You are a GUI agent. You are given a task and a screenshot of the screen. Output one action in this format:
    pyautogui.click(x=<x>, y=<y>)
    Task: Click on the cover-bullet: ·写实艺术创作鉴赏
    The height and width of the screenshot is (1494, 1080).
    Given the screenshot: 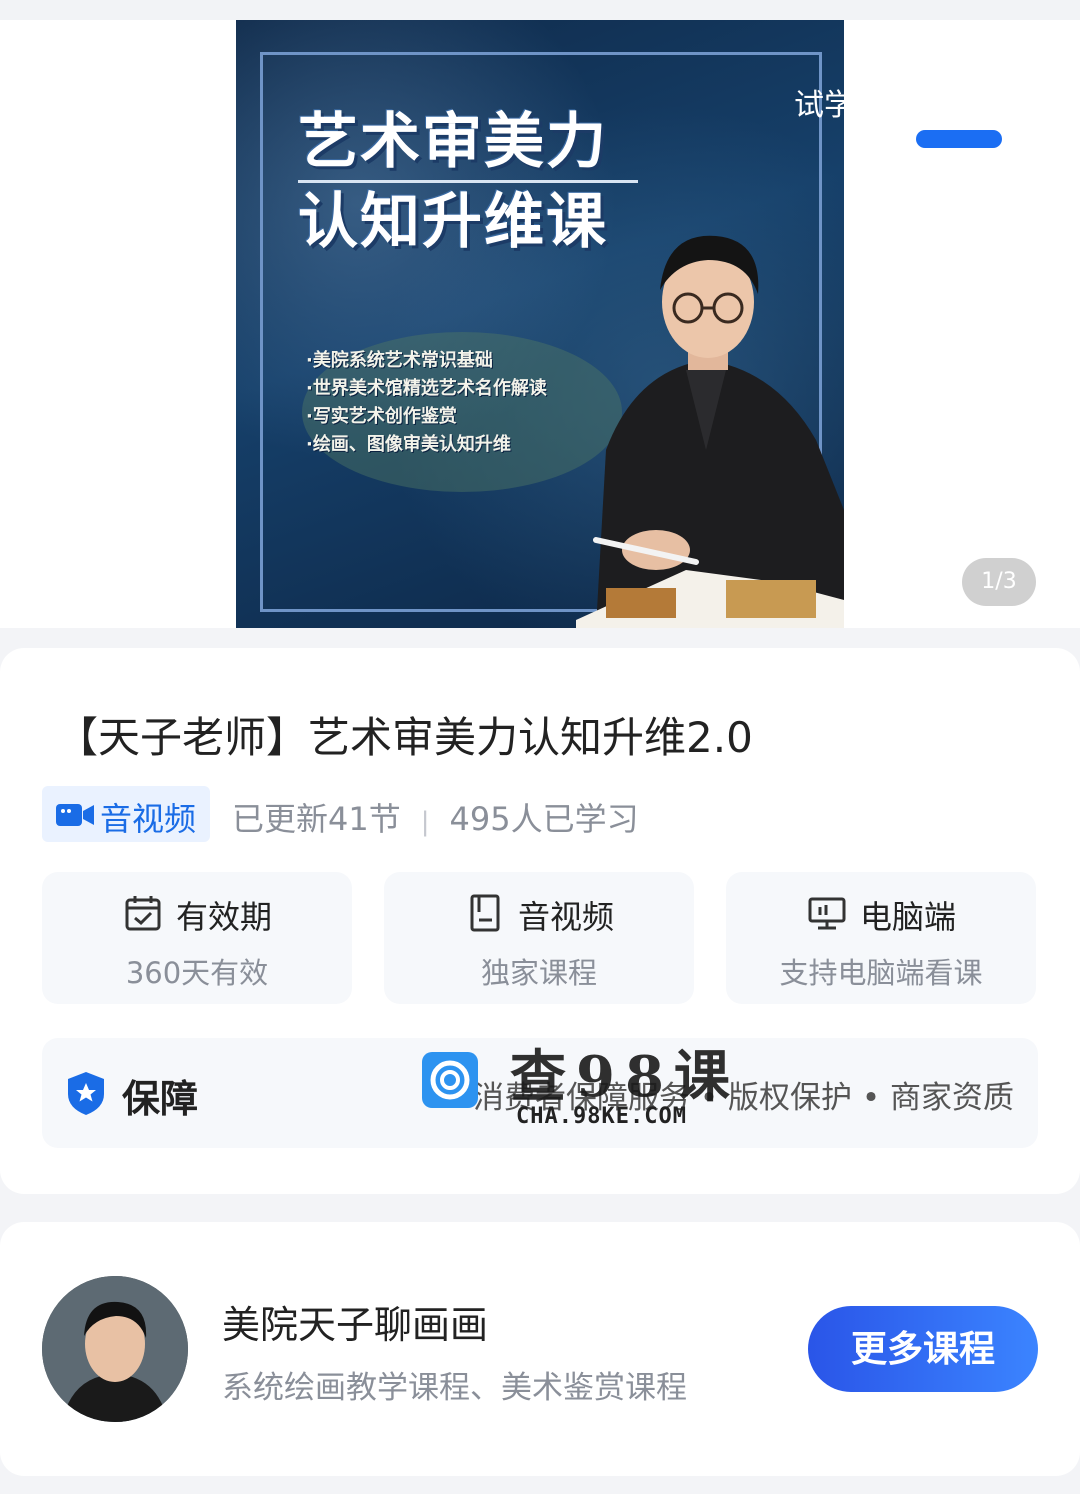 What is the action you would take?
    pyautogui.click(x=381, y=416)
    